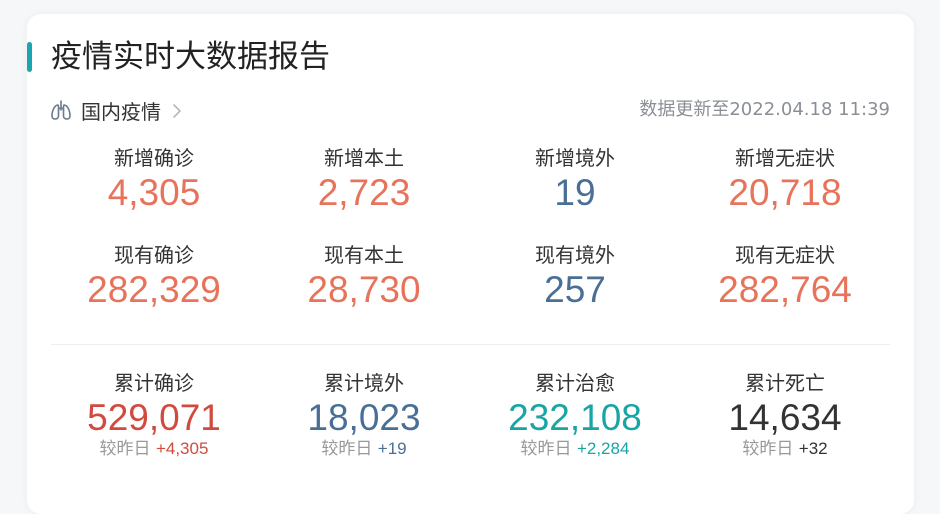  I want to click on delta-value: +2,284, so click(603, 448).